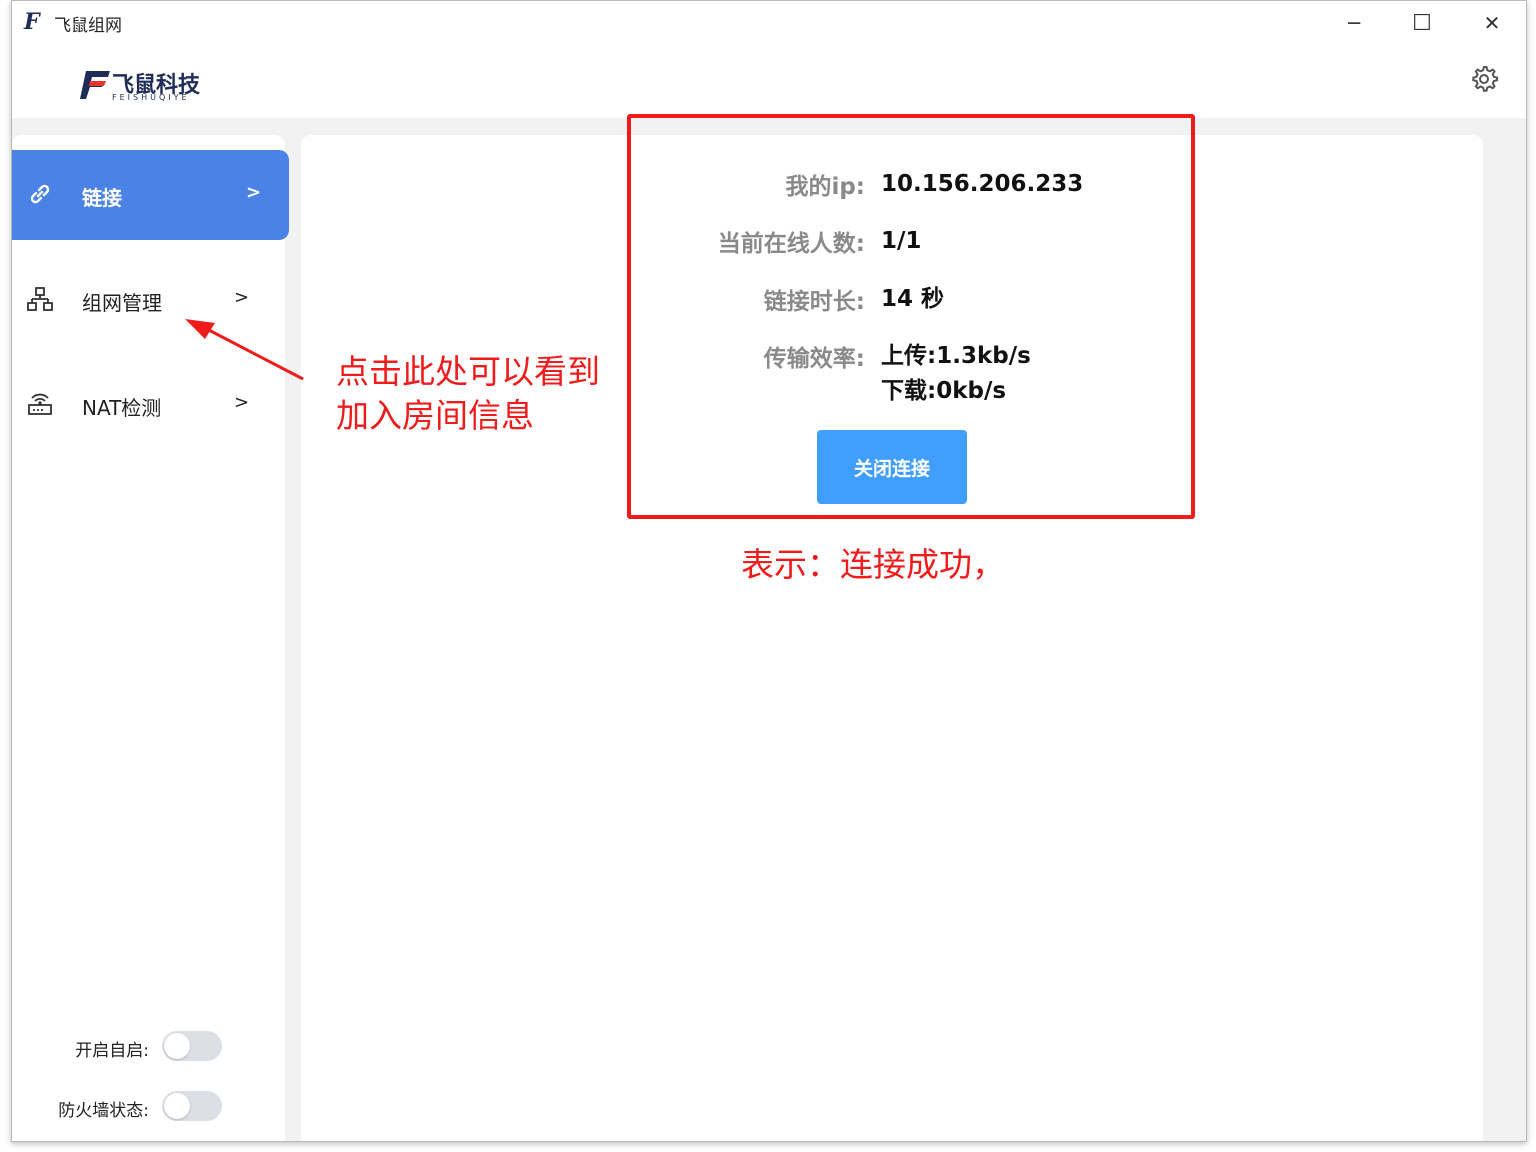 This screenshot has height=1152, width=1536. I want to click on annotation-note: 点击此处可以看到 加入房间信息, so click(468, 393).